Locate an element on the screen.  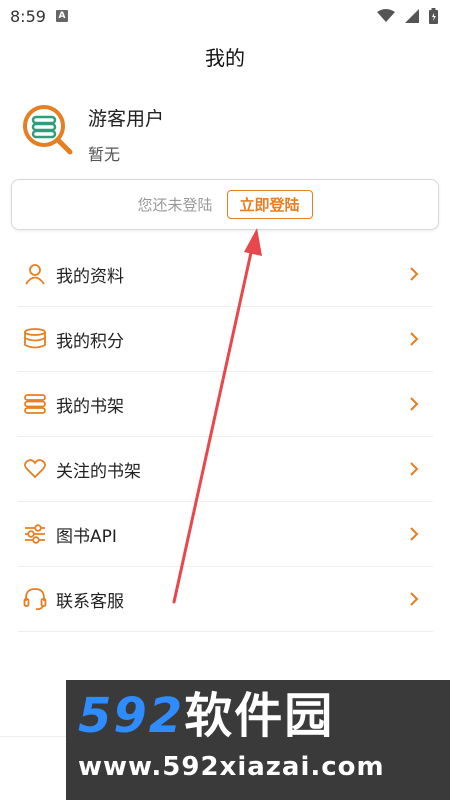
menu-item-label: 图书API is located at coordinates (86, 536).